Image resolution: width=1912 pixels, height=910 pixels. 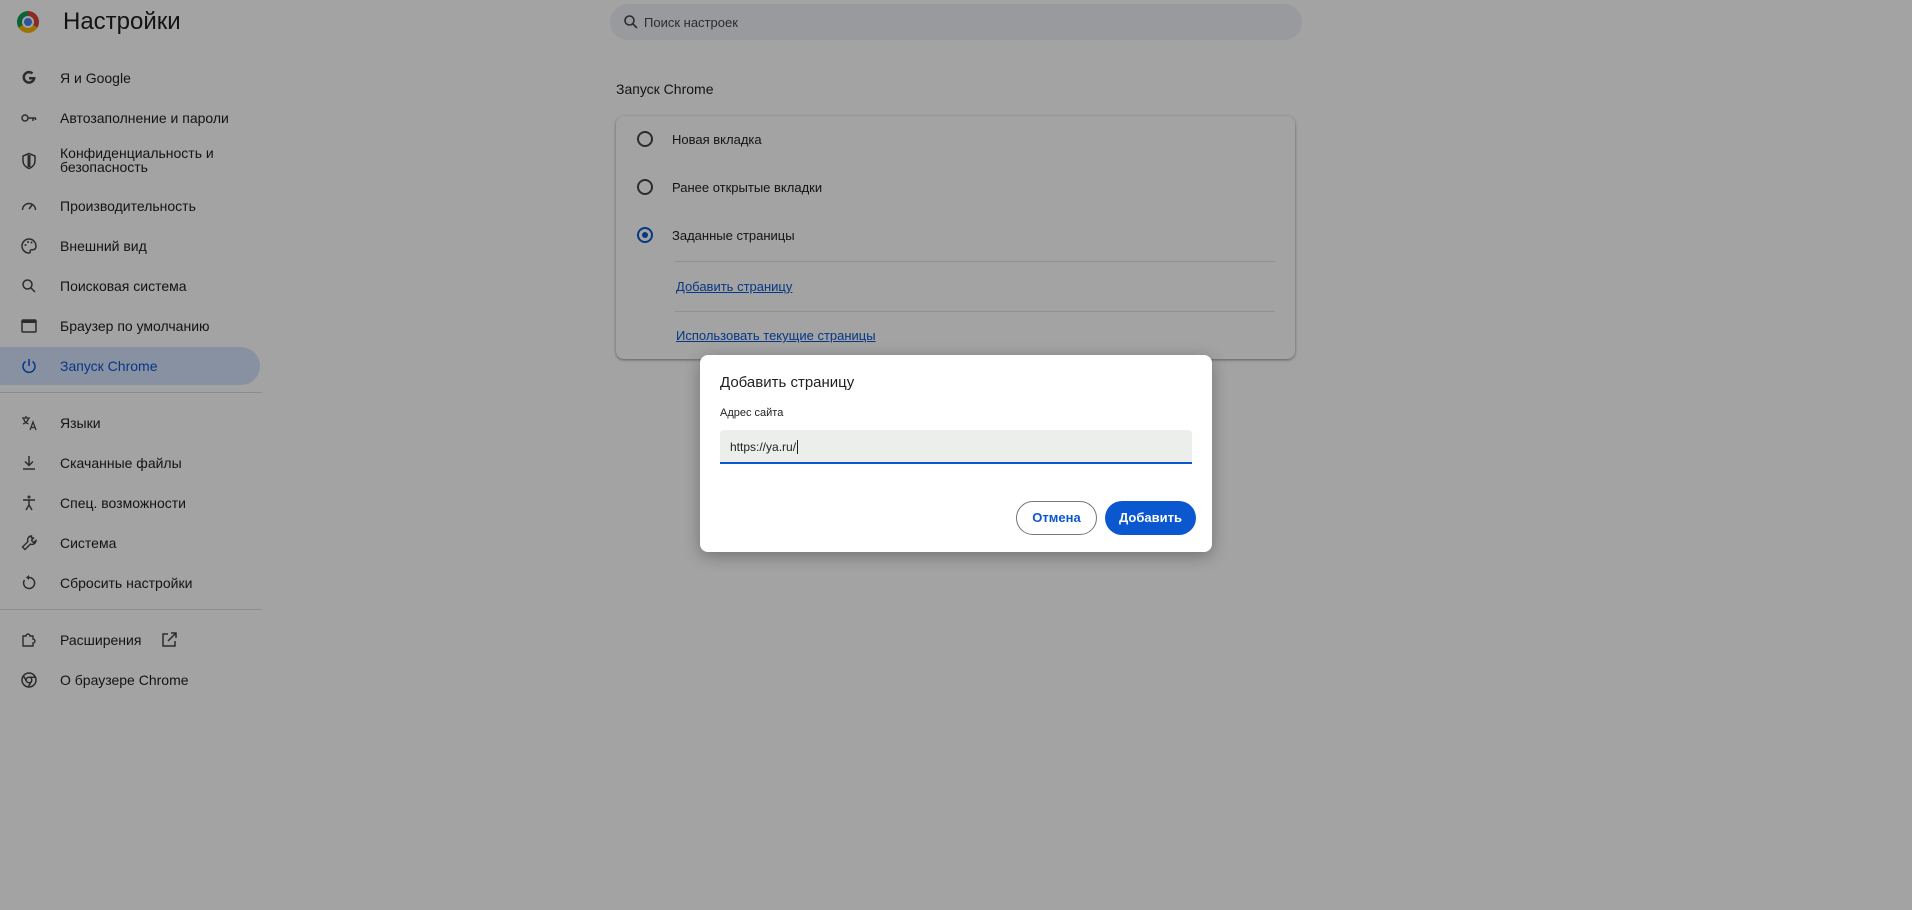 What do you see at coordinates (1056, 518) in the screenshot?
I see `cancel-button: Отмена` at bounding box center [1056, 518].